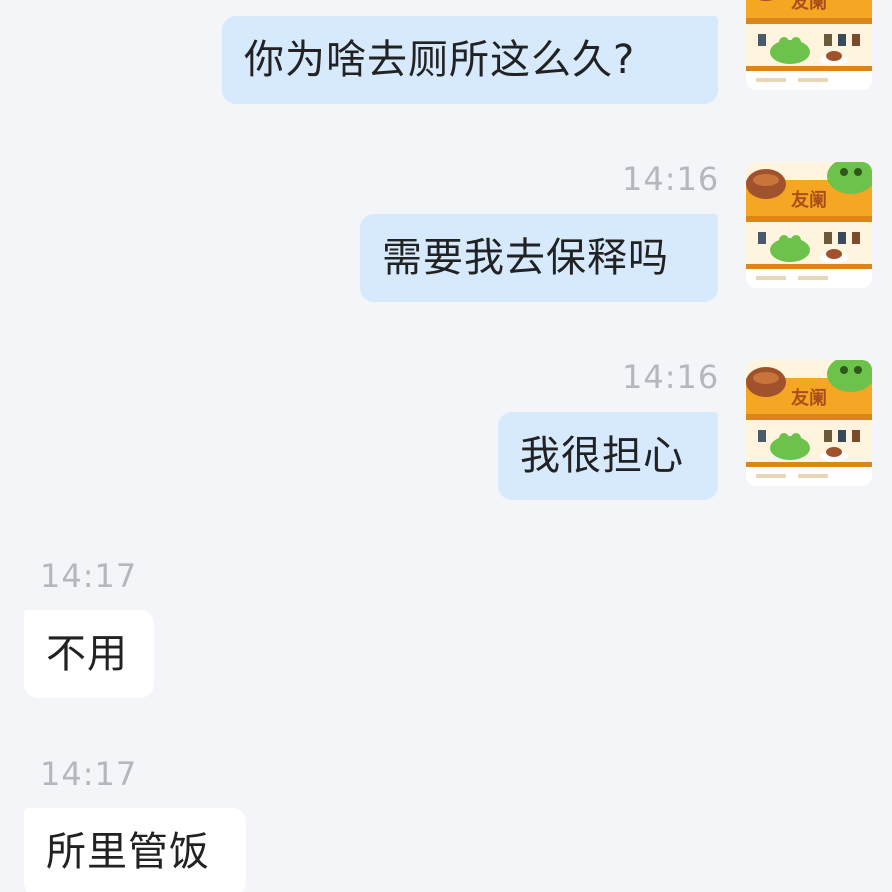 The image size is (892, 892). I want to click on message-bubble-outgoing: 你为啥去厕所这么久?, so click(470, 60).